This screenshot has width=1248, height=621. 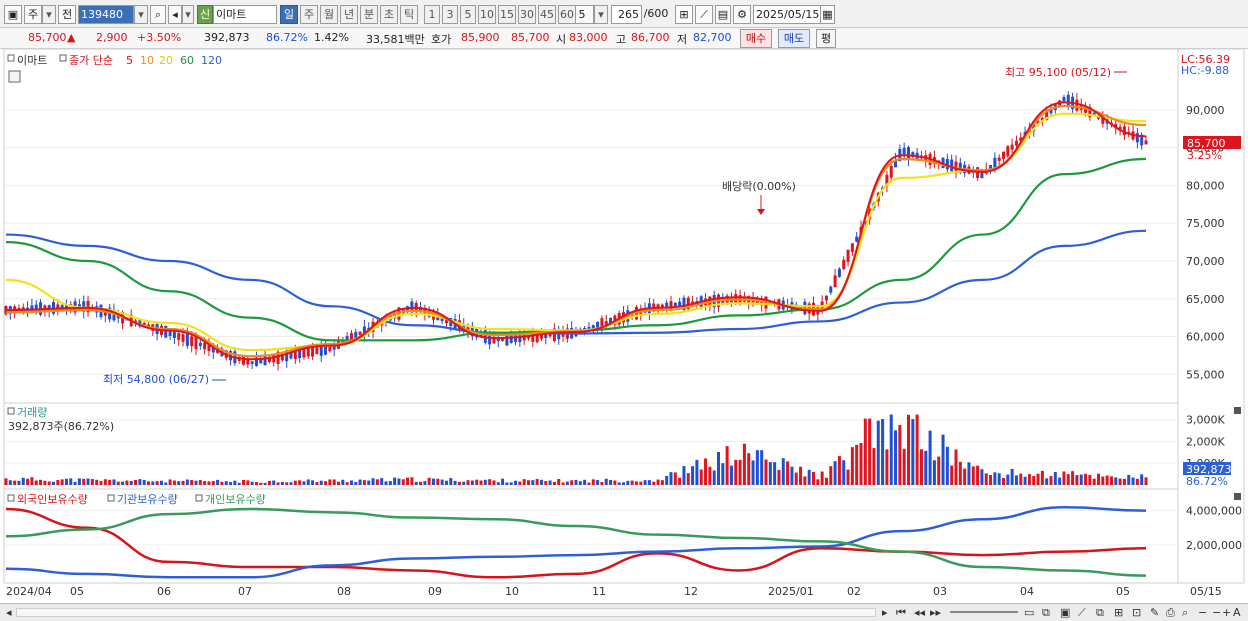 I want to click on period-tab: 월, so click(x=329, y=14).